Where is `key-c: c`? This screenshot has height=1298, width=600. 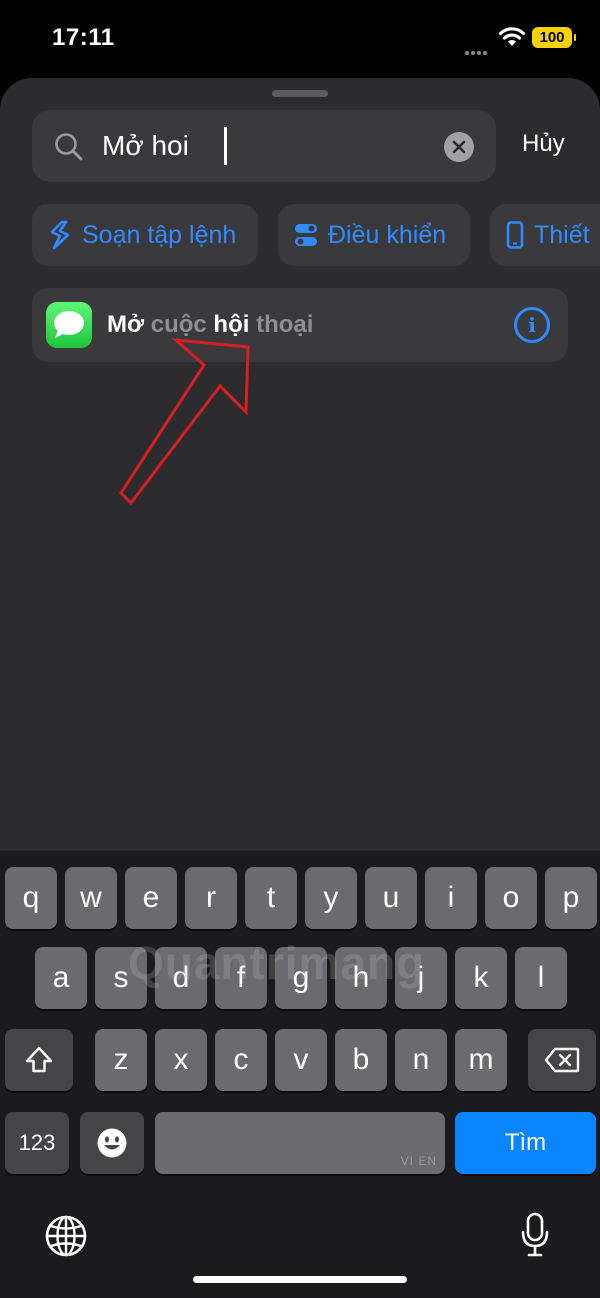 key-c: c is located at coordinates (241, 1060).